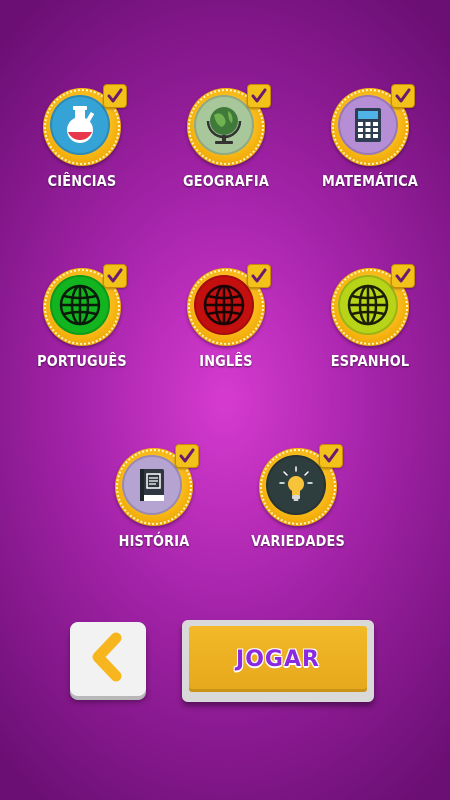 The width and height of the screenshot is (450, 800). What do you see at coordinates (368, 305) in the screenshot?
I see `yellow-green-globe-icon` at bounding box center [368, 305].